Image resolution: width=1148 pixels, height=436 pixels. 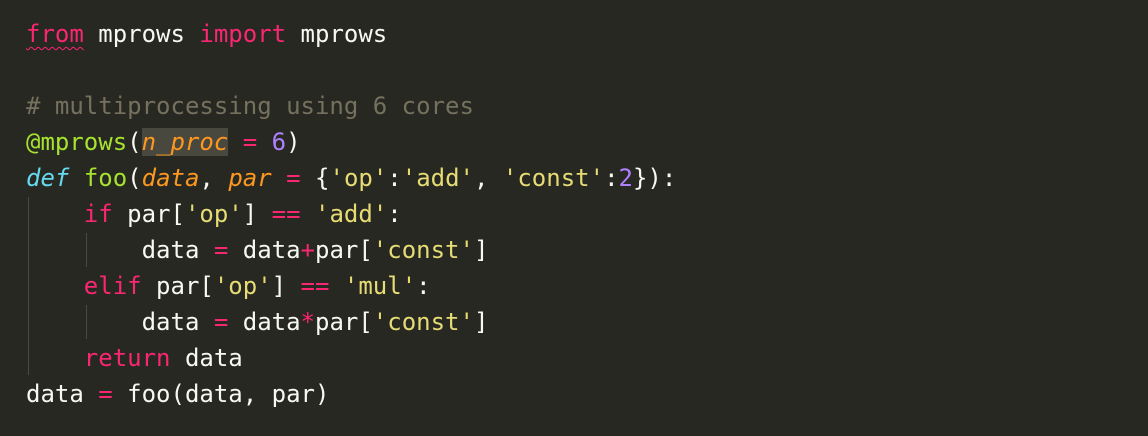 What do you see at coordinates (55, 34) in the screenshot?
I see `code-token: from` at bounding box center [55, 34].